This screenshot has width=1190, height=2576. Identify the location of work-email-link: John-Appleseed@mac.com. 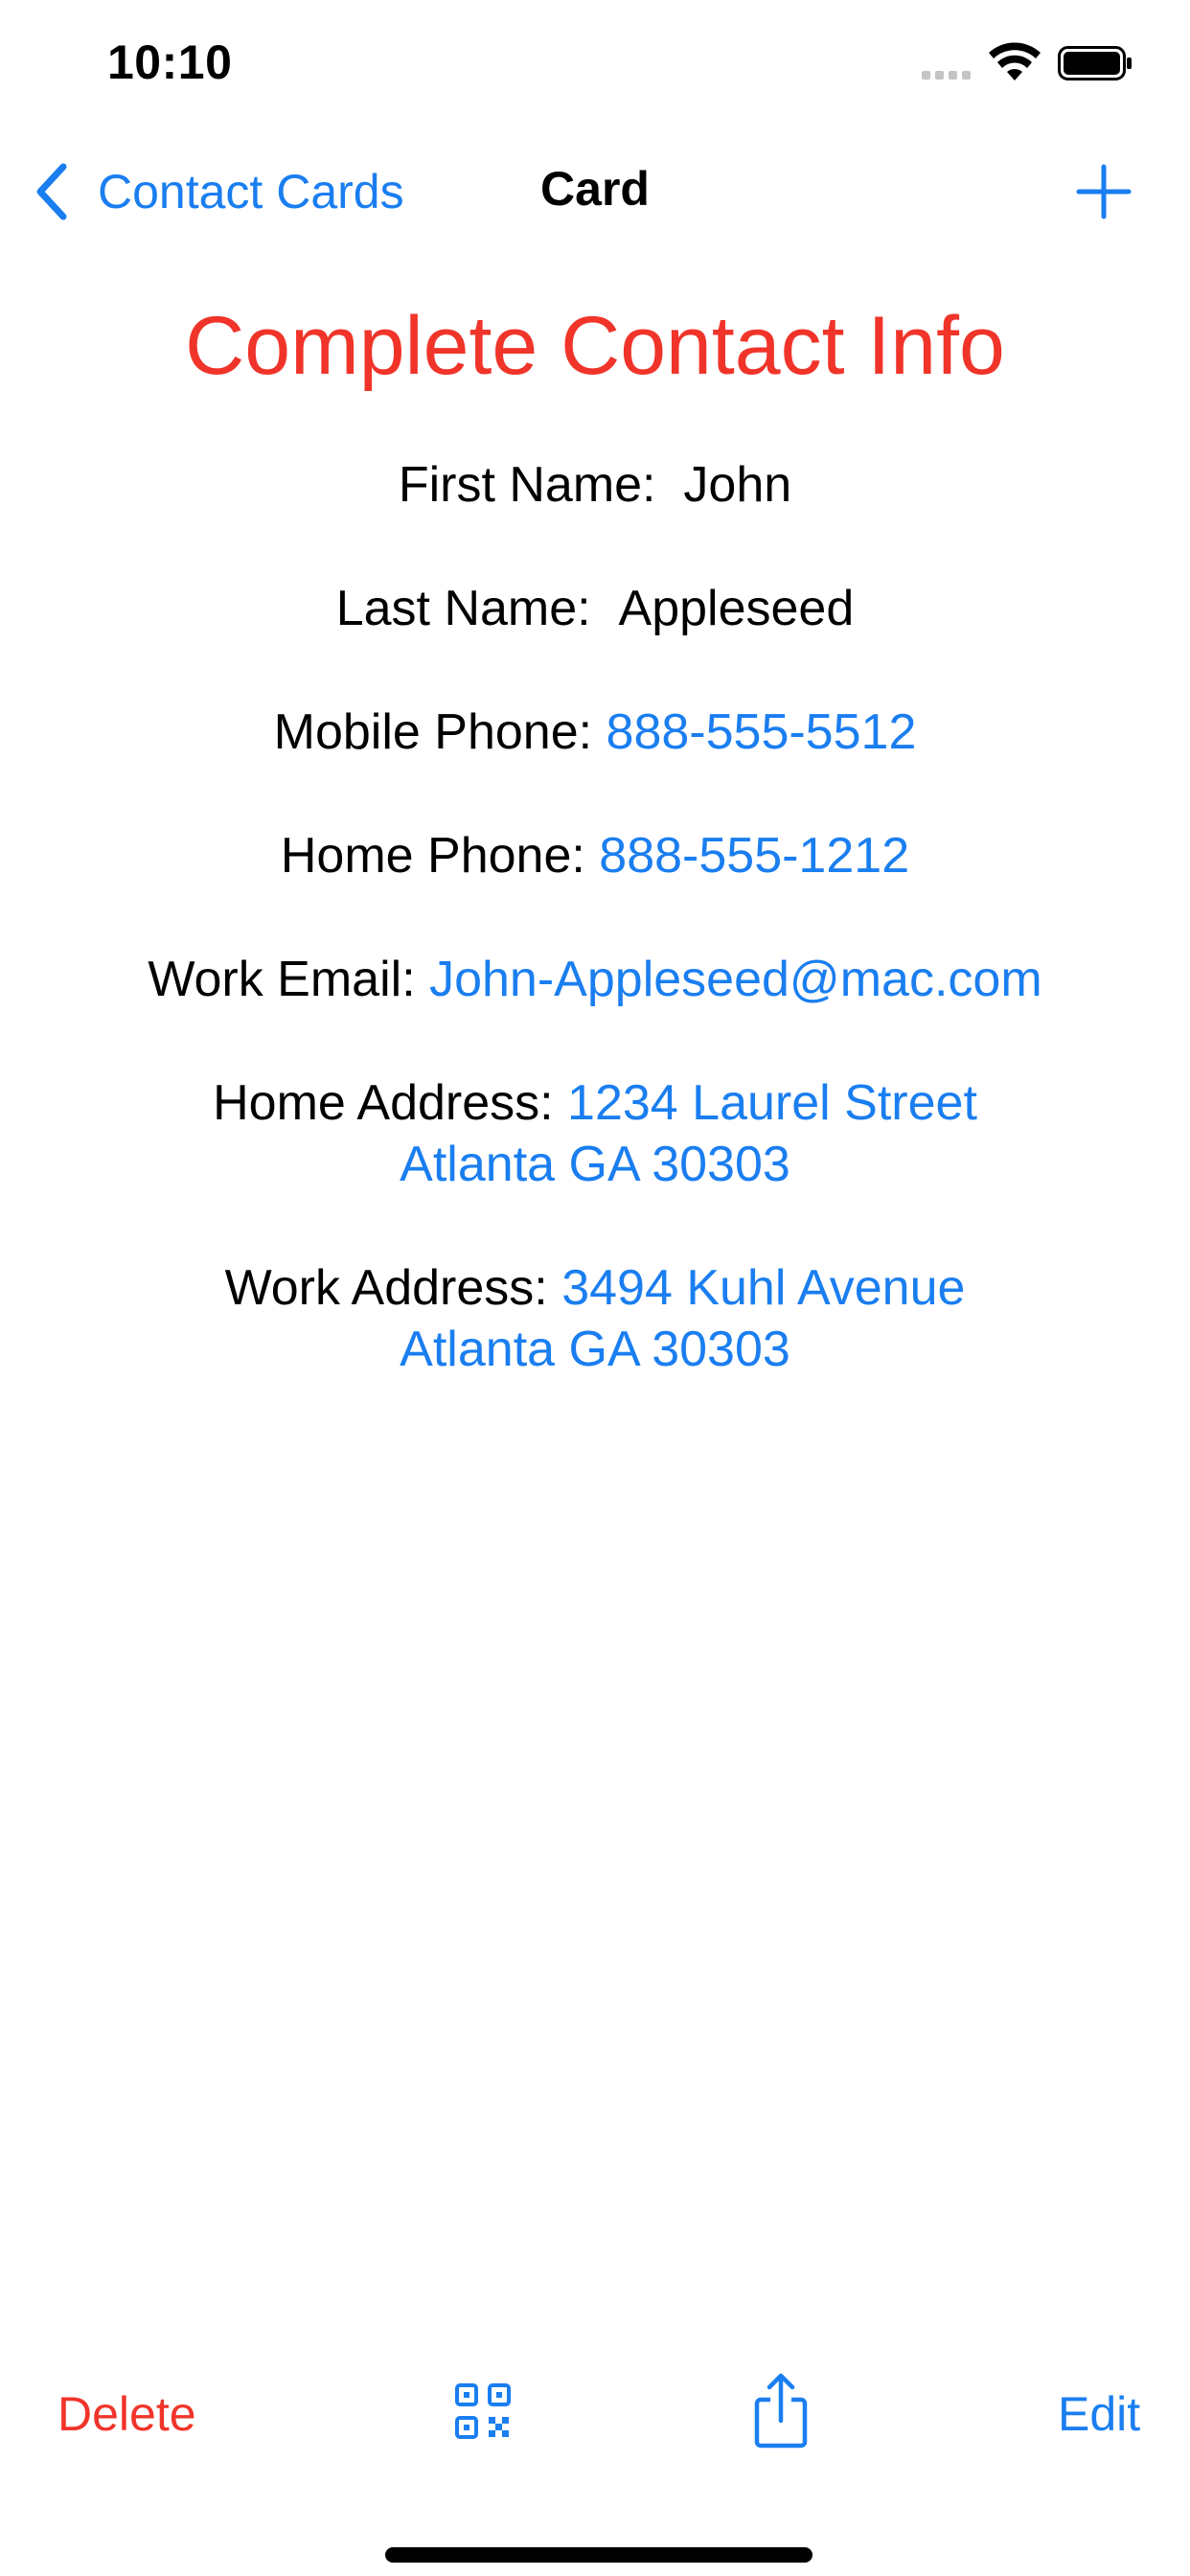
(735, 979).